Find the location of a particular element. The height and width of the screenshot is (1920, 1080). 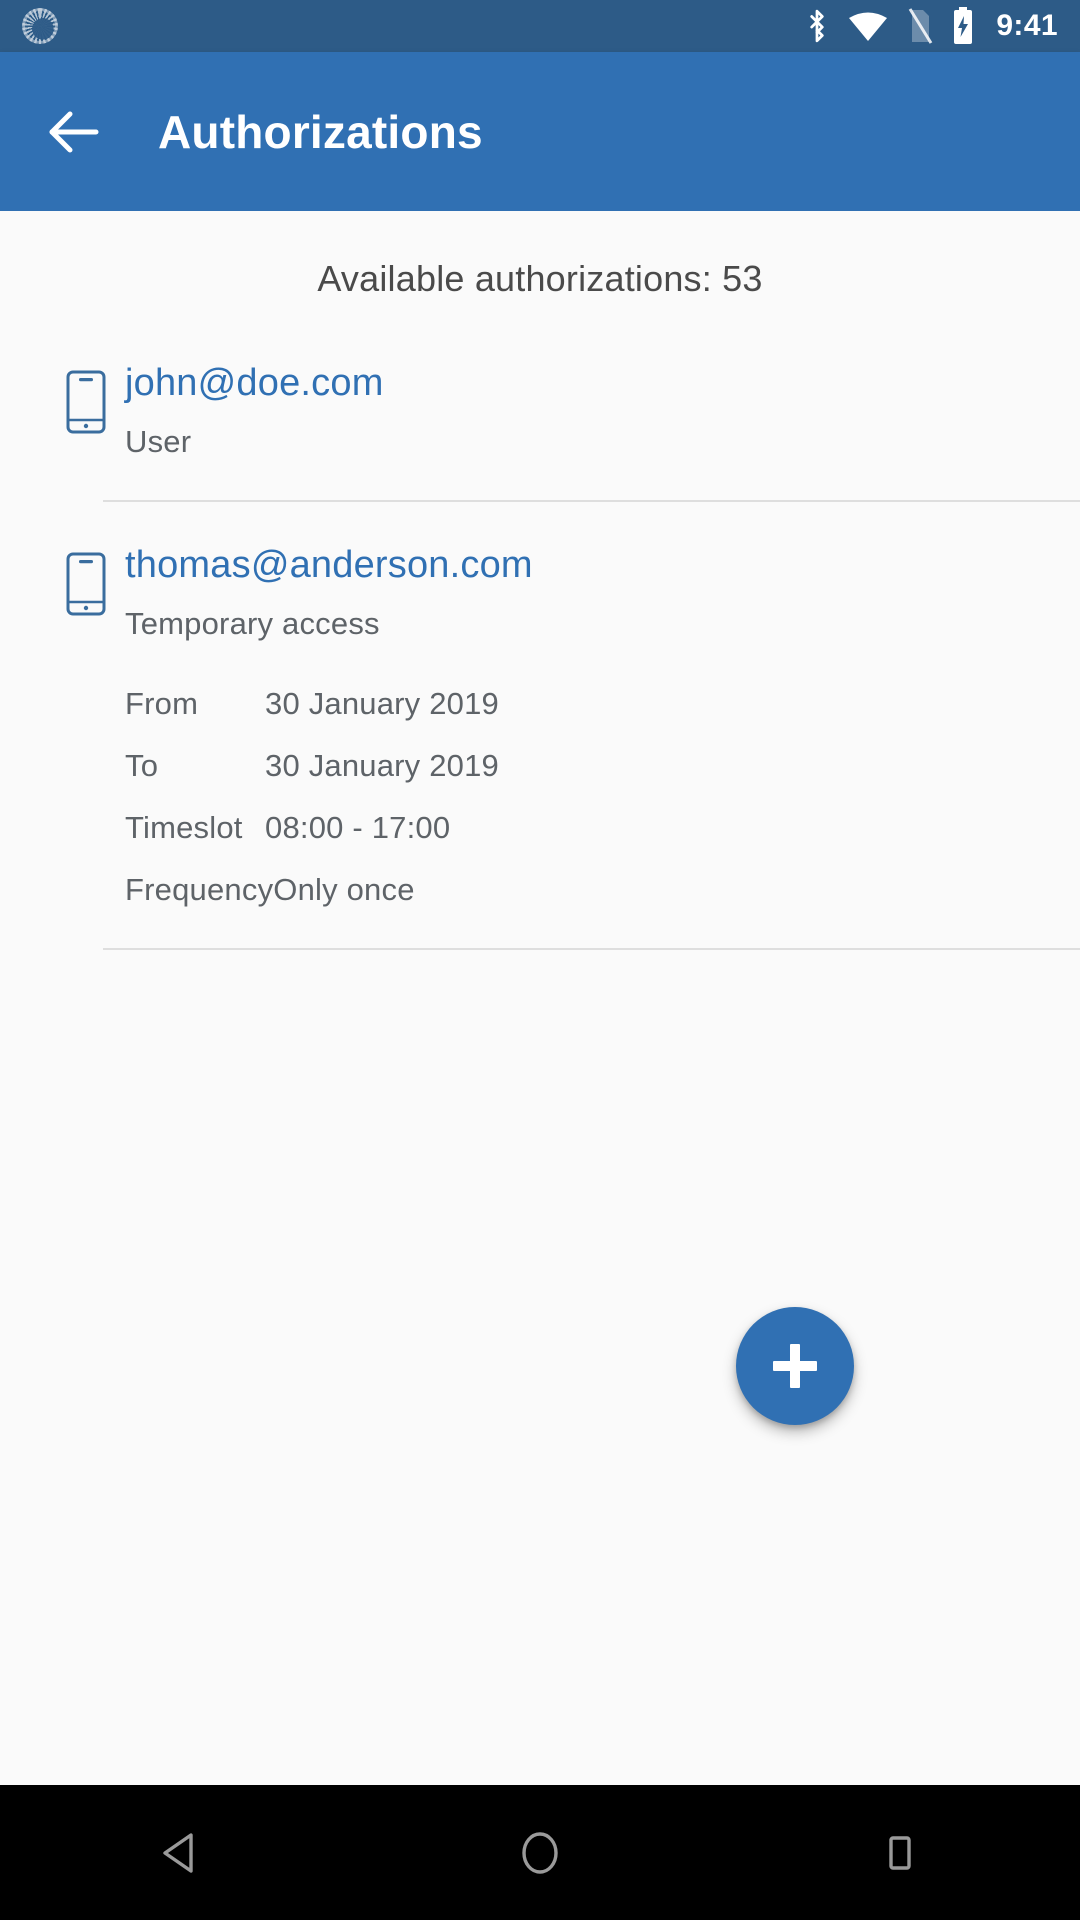

plus-icon is located at coordinates (795, 1366).